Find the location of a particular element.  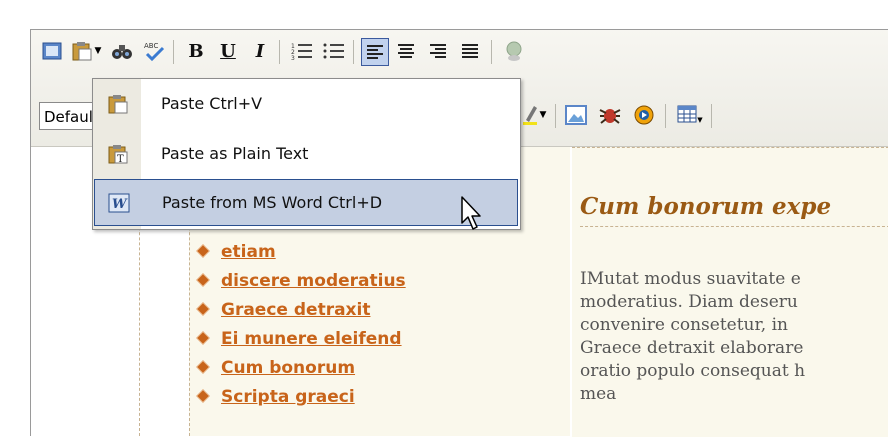

menu-item-paste-plain-text: T Paste as Plain Text is located at coordinates (306, 153).